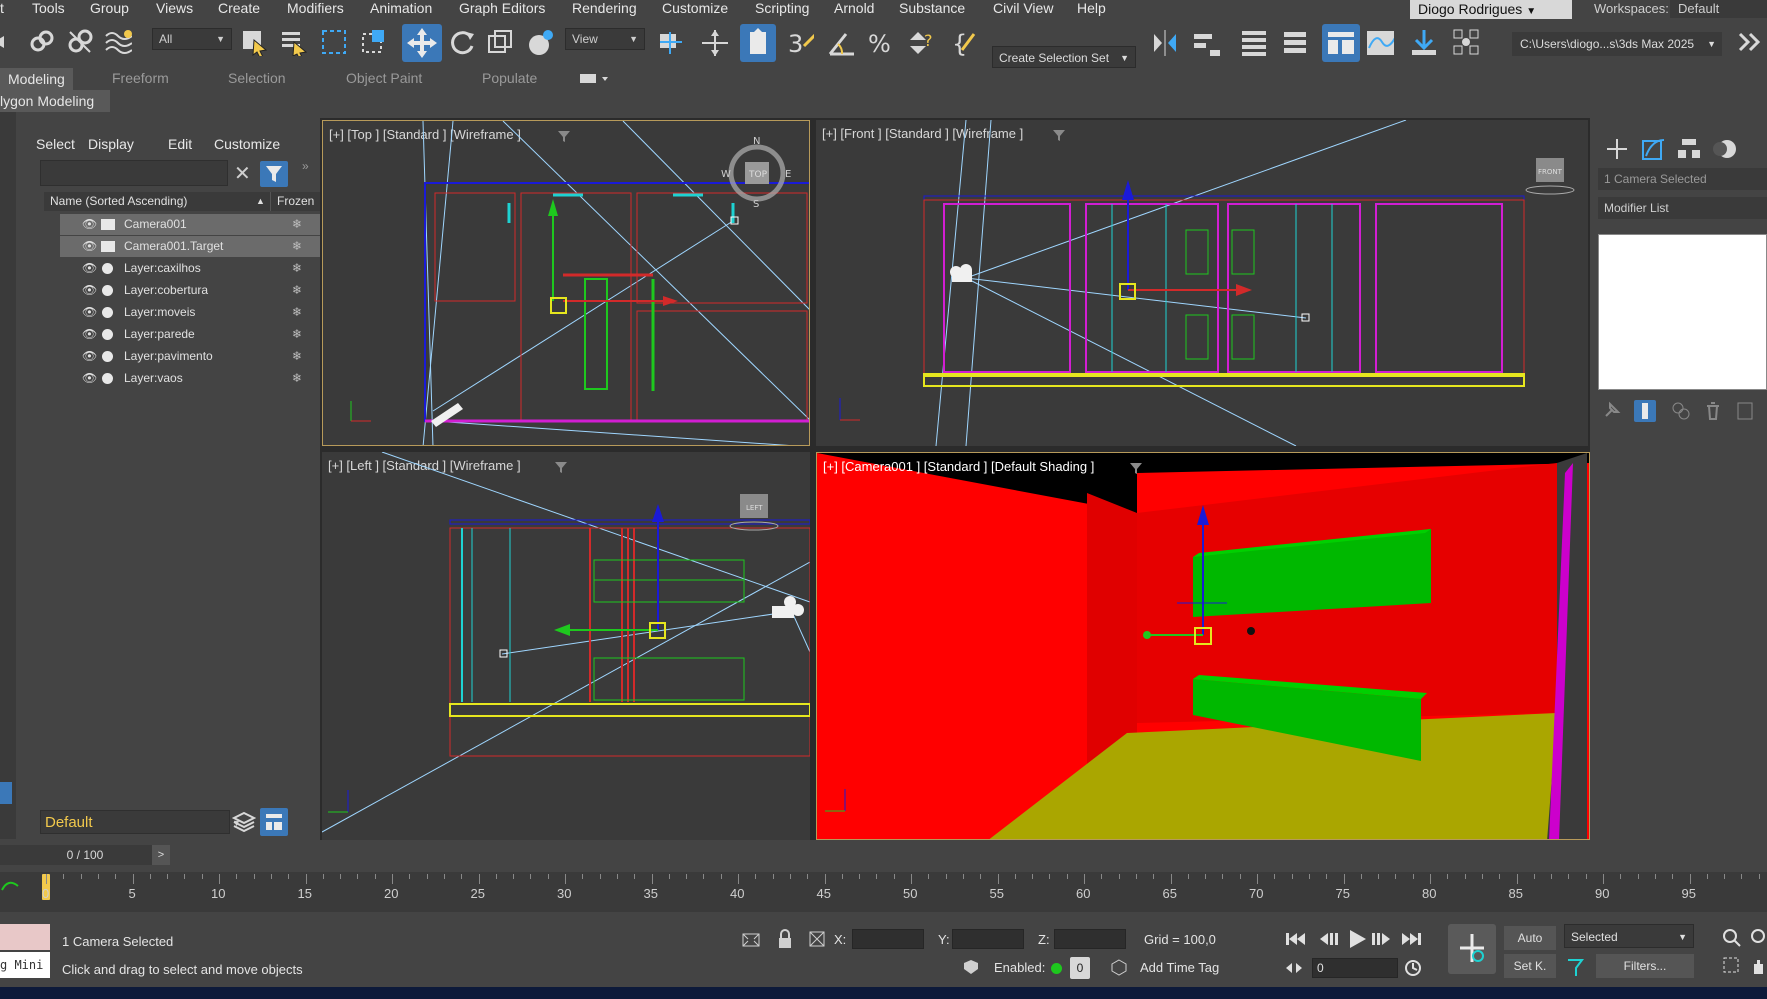 This screenshot has height=999, width=1767. What do you see at coordinates (195, 224) in the screenshot?
I see `list-item: 👁 Camera001 ❄` at bounding box center [195, 224].